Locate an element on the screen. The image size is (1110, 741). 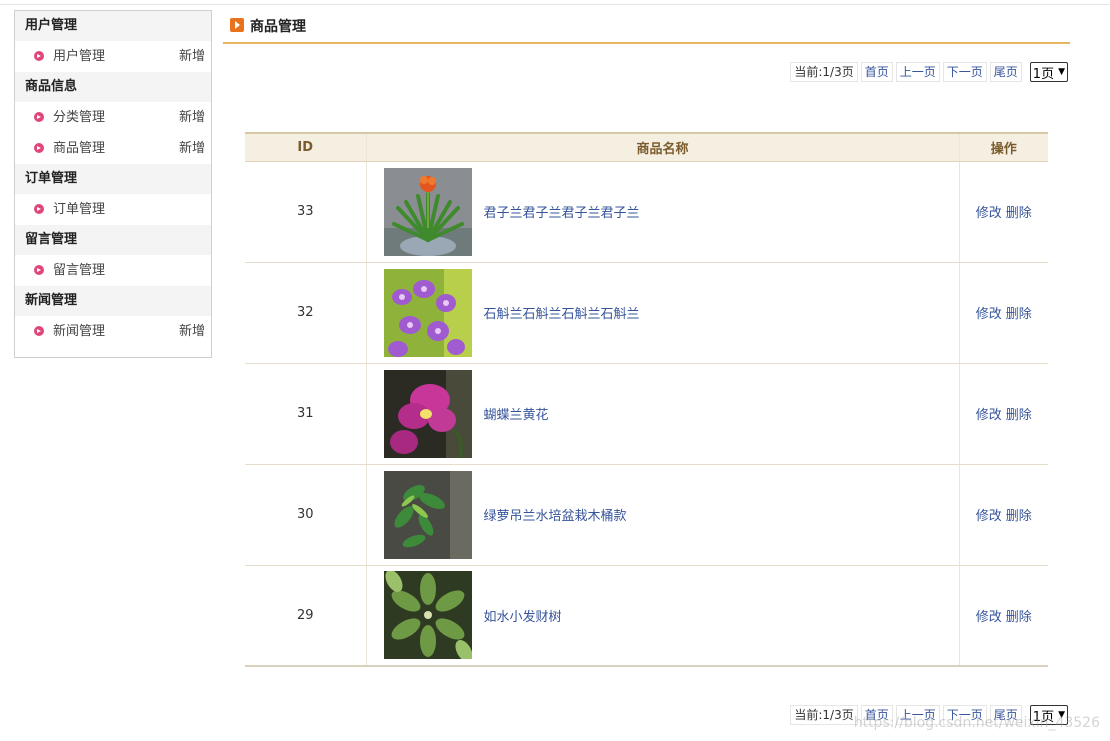
sidebar-item-label: 商品管理 is located at coordinates (79, 148).